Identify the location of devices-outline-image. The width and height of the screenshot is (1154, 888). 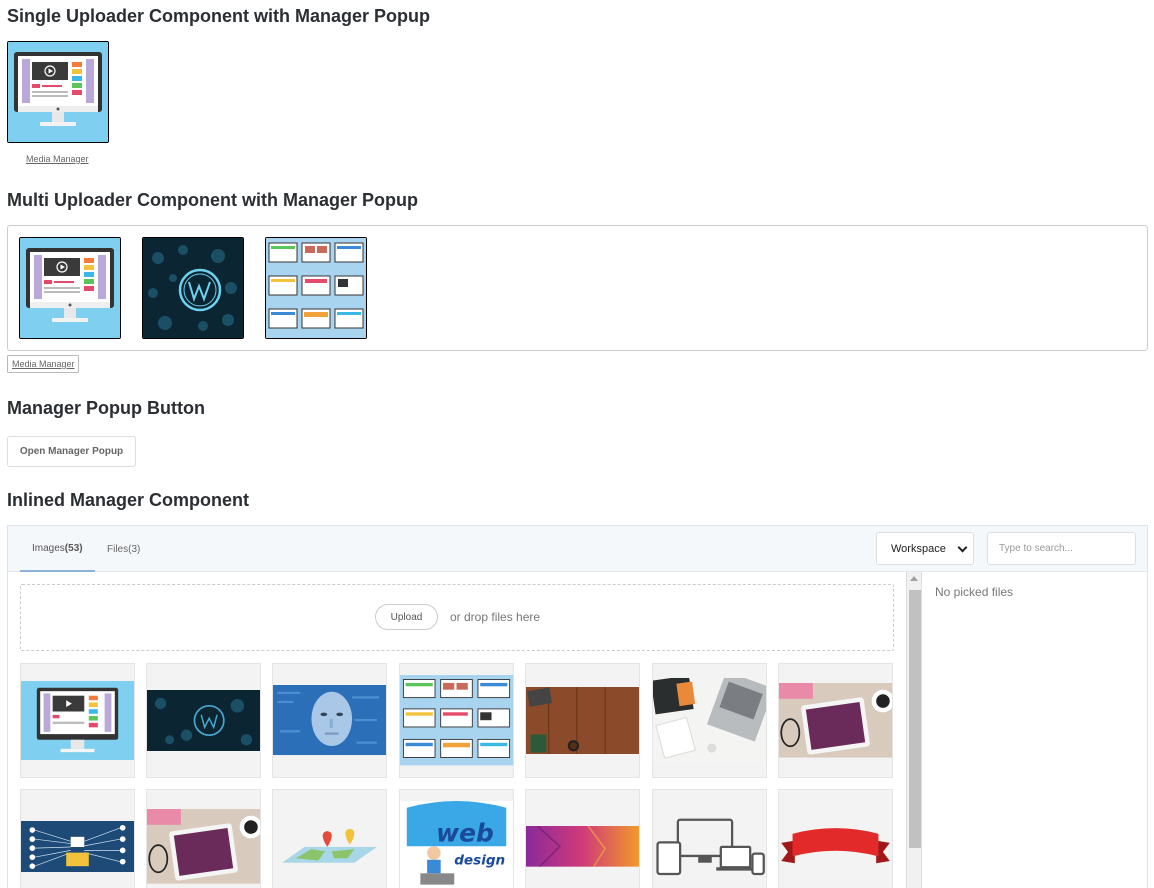
(709, 846).